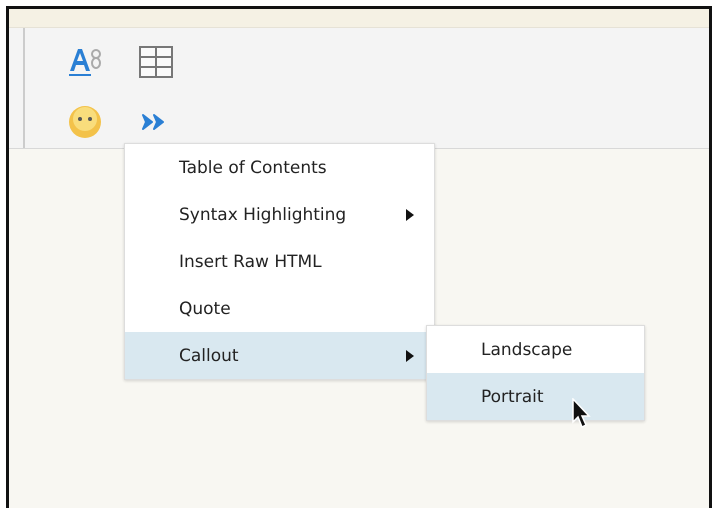 This screenshot has width=716, height=508. I want to click on table-icon, so click(156, 62).